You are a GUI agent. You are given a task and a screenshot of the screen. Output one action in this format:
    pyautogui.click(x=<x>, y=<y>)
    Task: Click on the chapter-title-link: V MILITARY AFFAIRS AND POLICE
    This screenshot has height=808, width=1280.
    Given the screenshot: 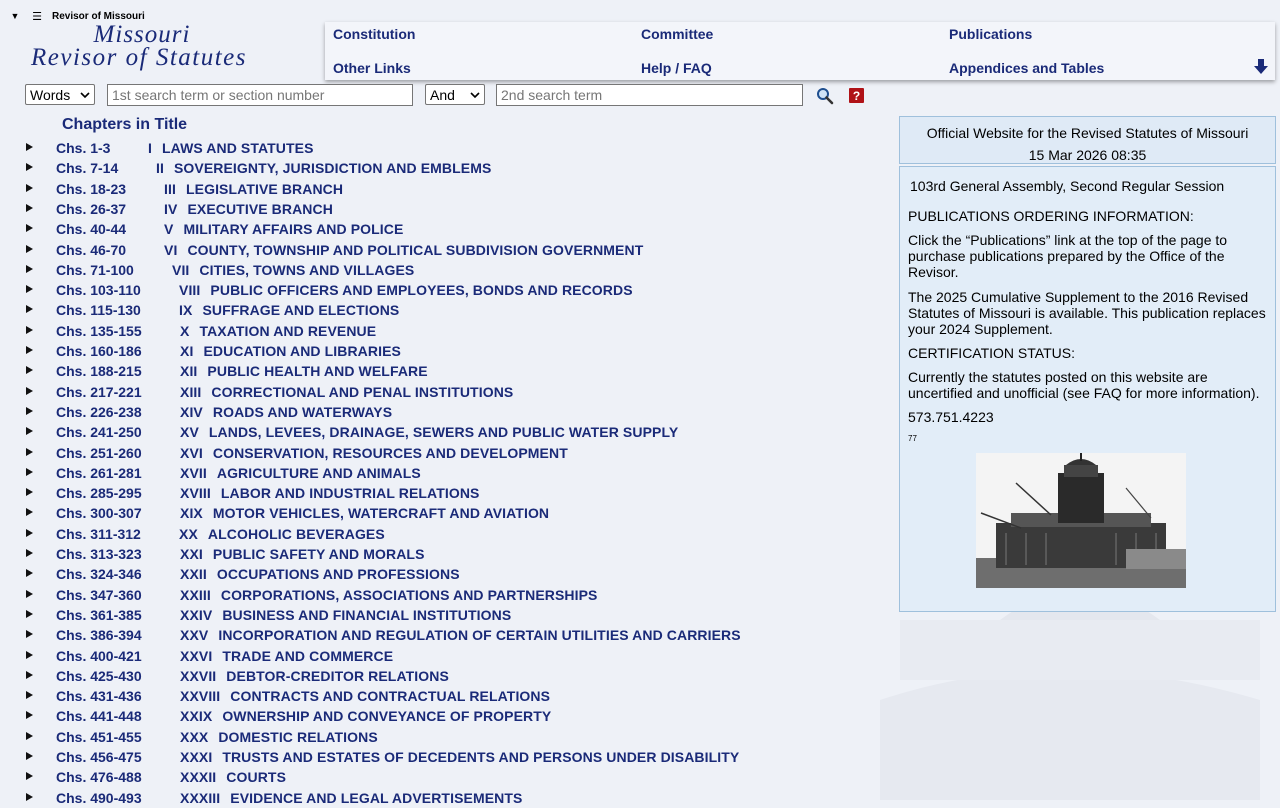 What is the action you would take?
    pyautogui.click(x=283, y=229)
    